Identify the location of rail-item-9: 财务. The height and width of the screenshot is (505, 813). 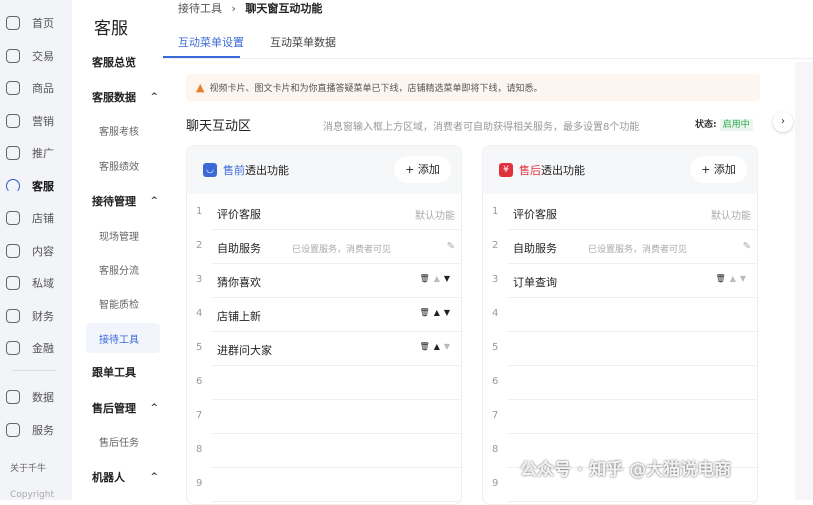
(36, 316).